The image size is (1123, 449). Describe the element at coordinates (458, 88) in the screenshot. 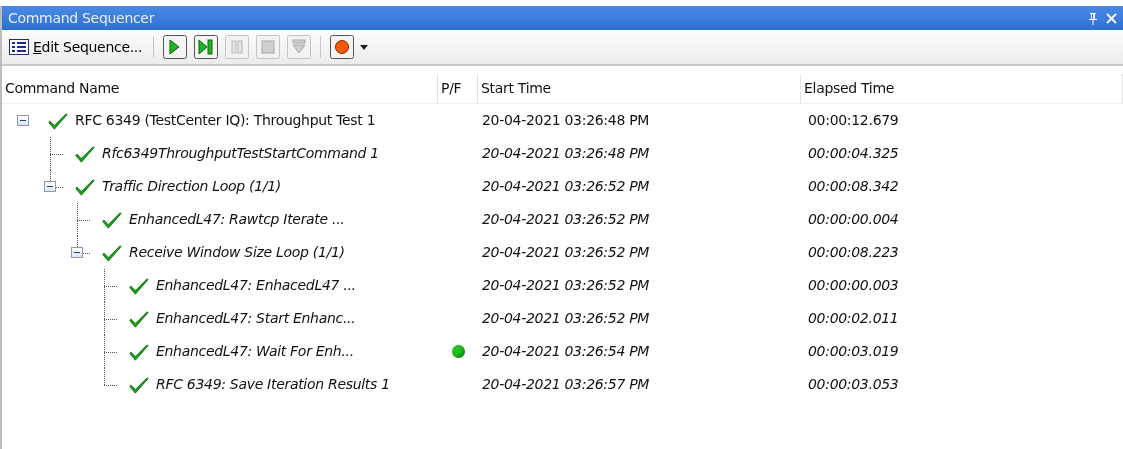

I see `column-header: P/F` at that location.